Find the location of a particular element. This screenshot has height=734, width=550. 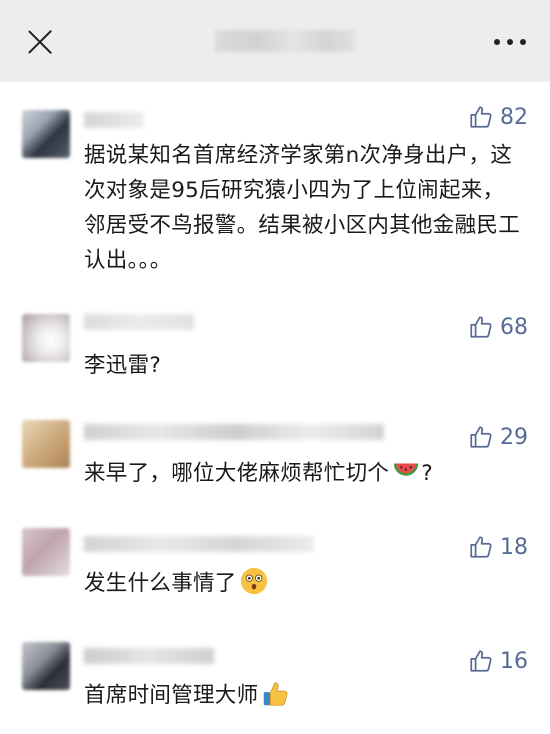

top-bar is located at coordinates (275, 41).